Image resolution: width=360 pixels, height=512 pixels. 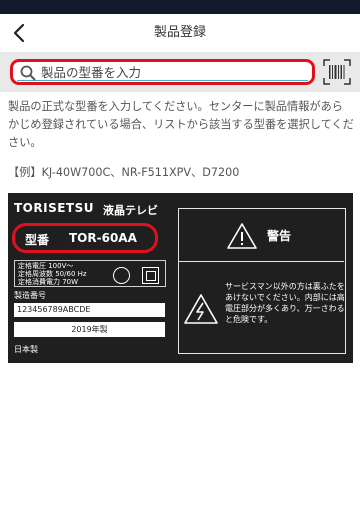 What do you see at coordinates (46, 266) in the screenshot?
I see `spec-voltage: 定格電圧 100V〜` at bounding box center [46, 266].